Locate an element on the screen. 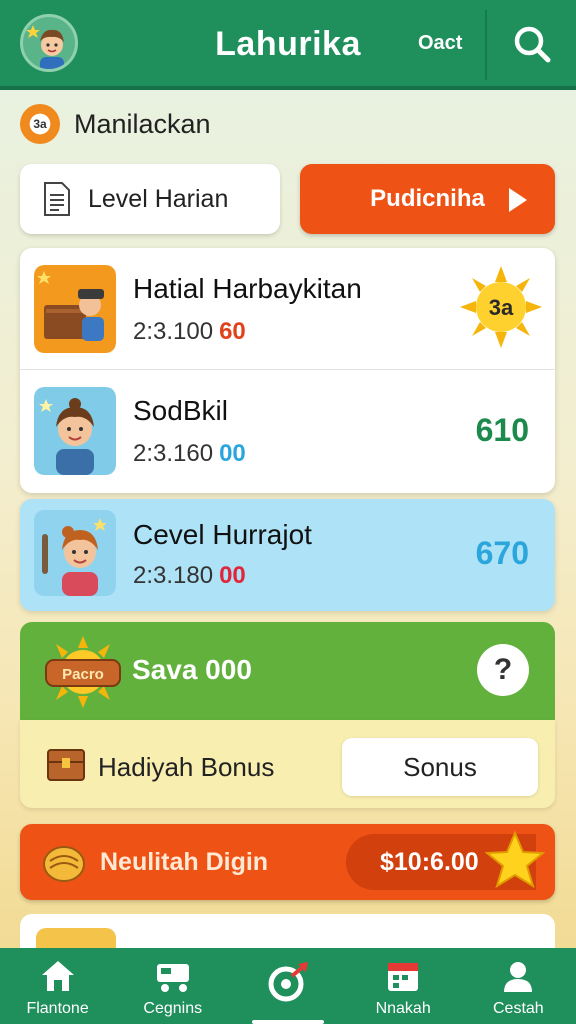 Image resolution: width=576 pixels, height=1024 pixels. badge-text: Pacro is located at coordinates (83, 674).